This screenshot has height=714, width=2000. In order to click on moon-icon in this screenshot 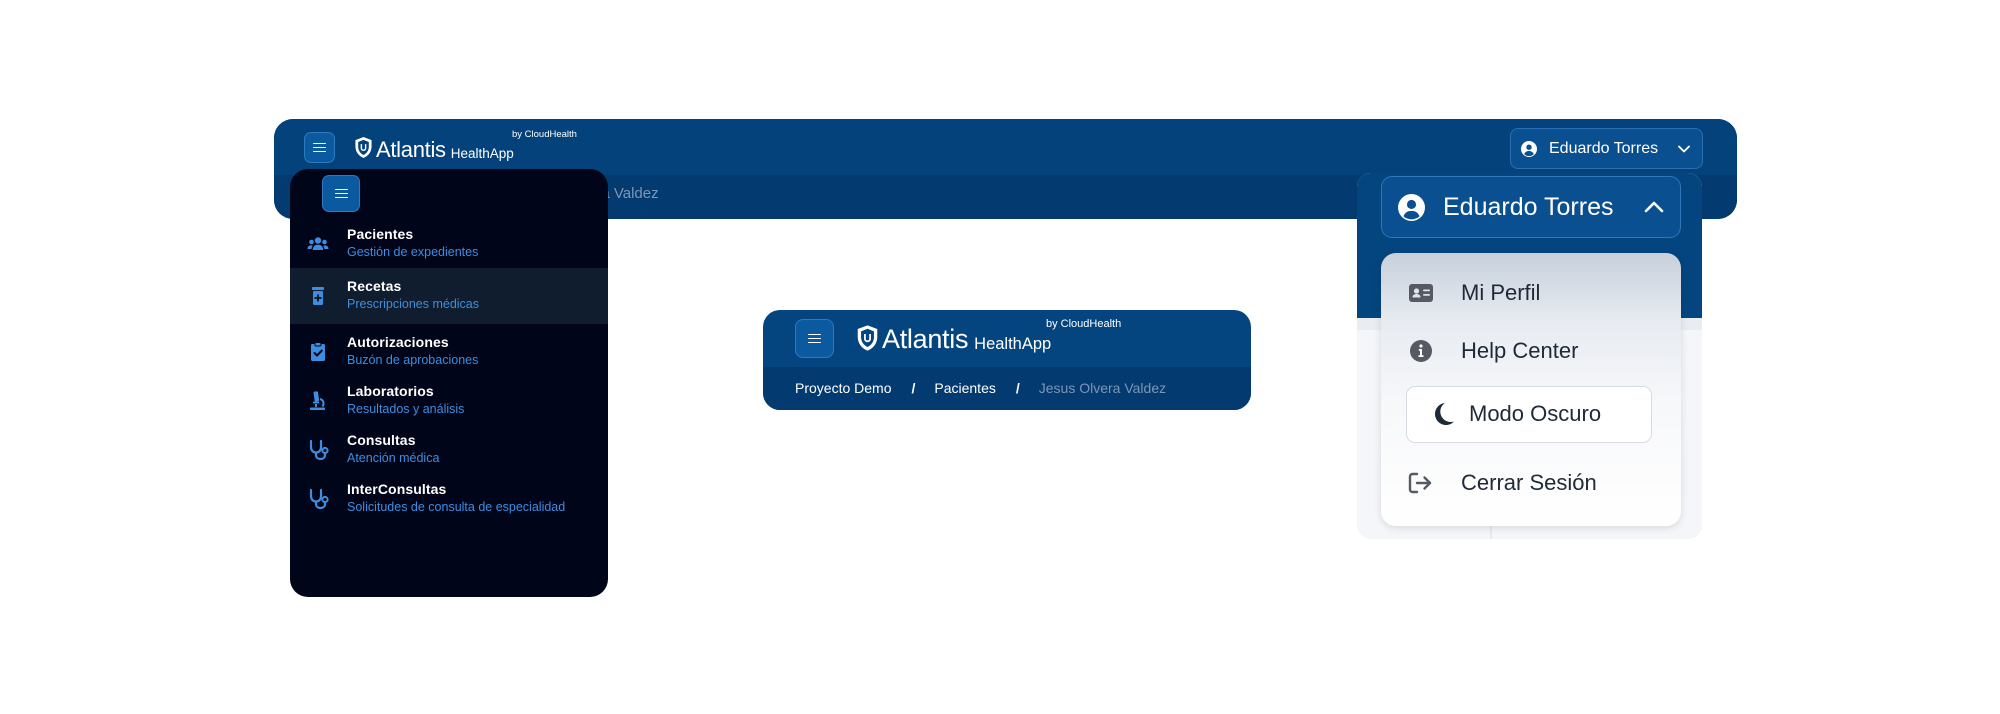, I will do `click(1444, 414)`.